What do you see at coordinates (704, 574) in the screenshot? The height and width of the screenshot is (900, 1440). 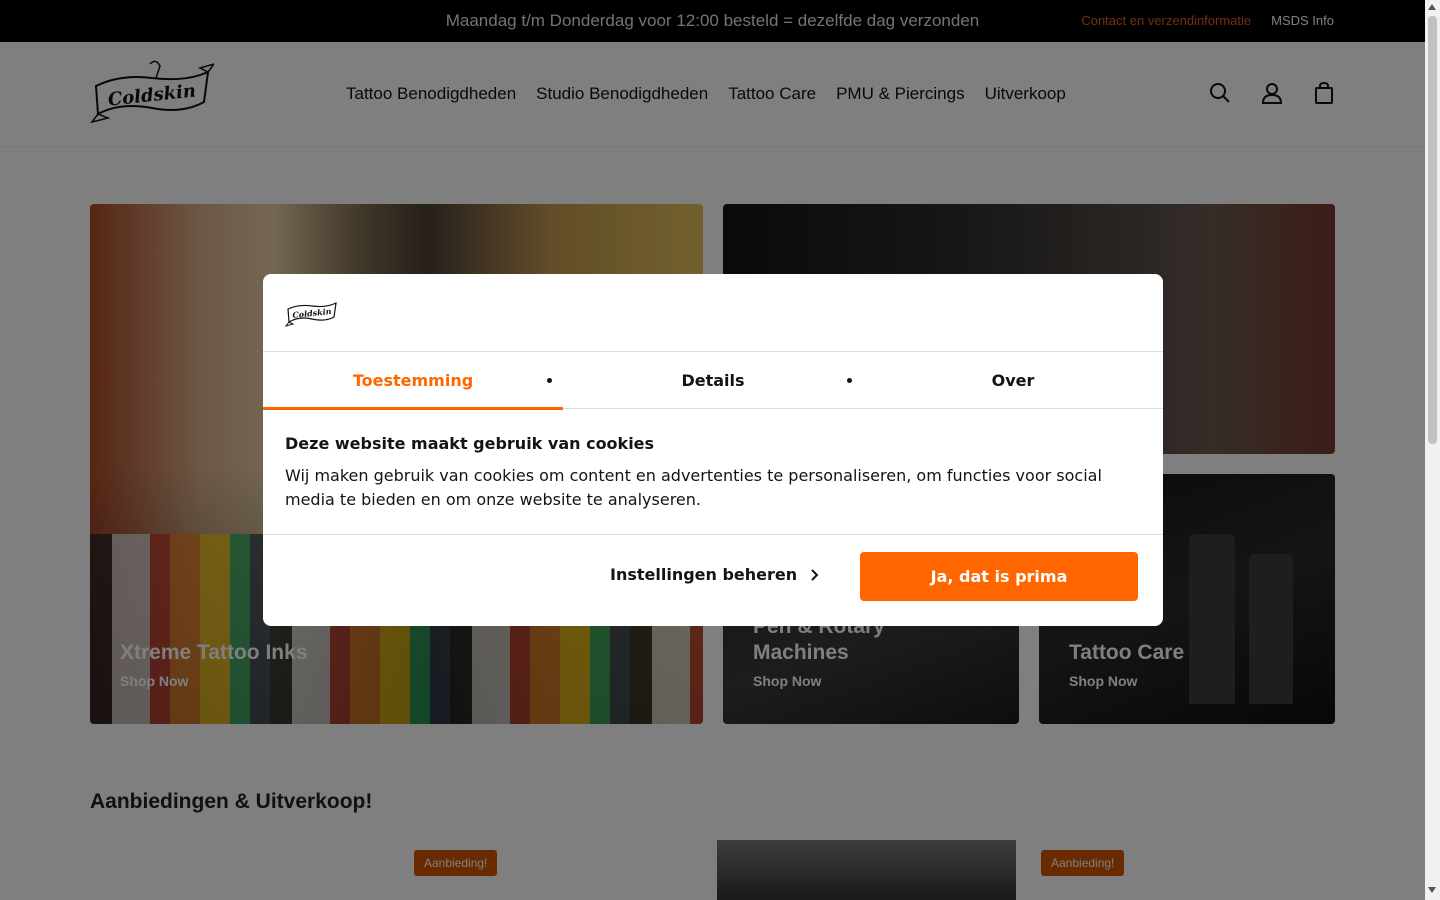 I see `manage-settings-label: Instellingen beheren` at bounding box center [704, 574].